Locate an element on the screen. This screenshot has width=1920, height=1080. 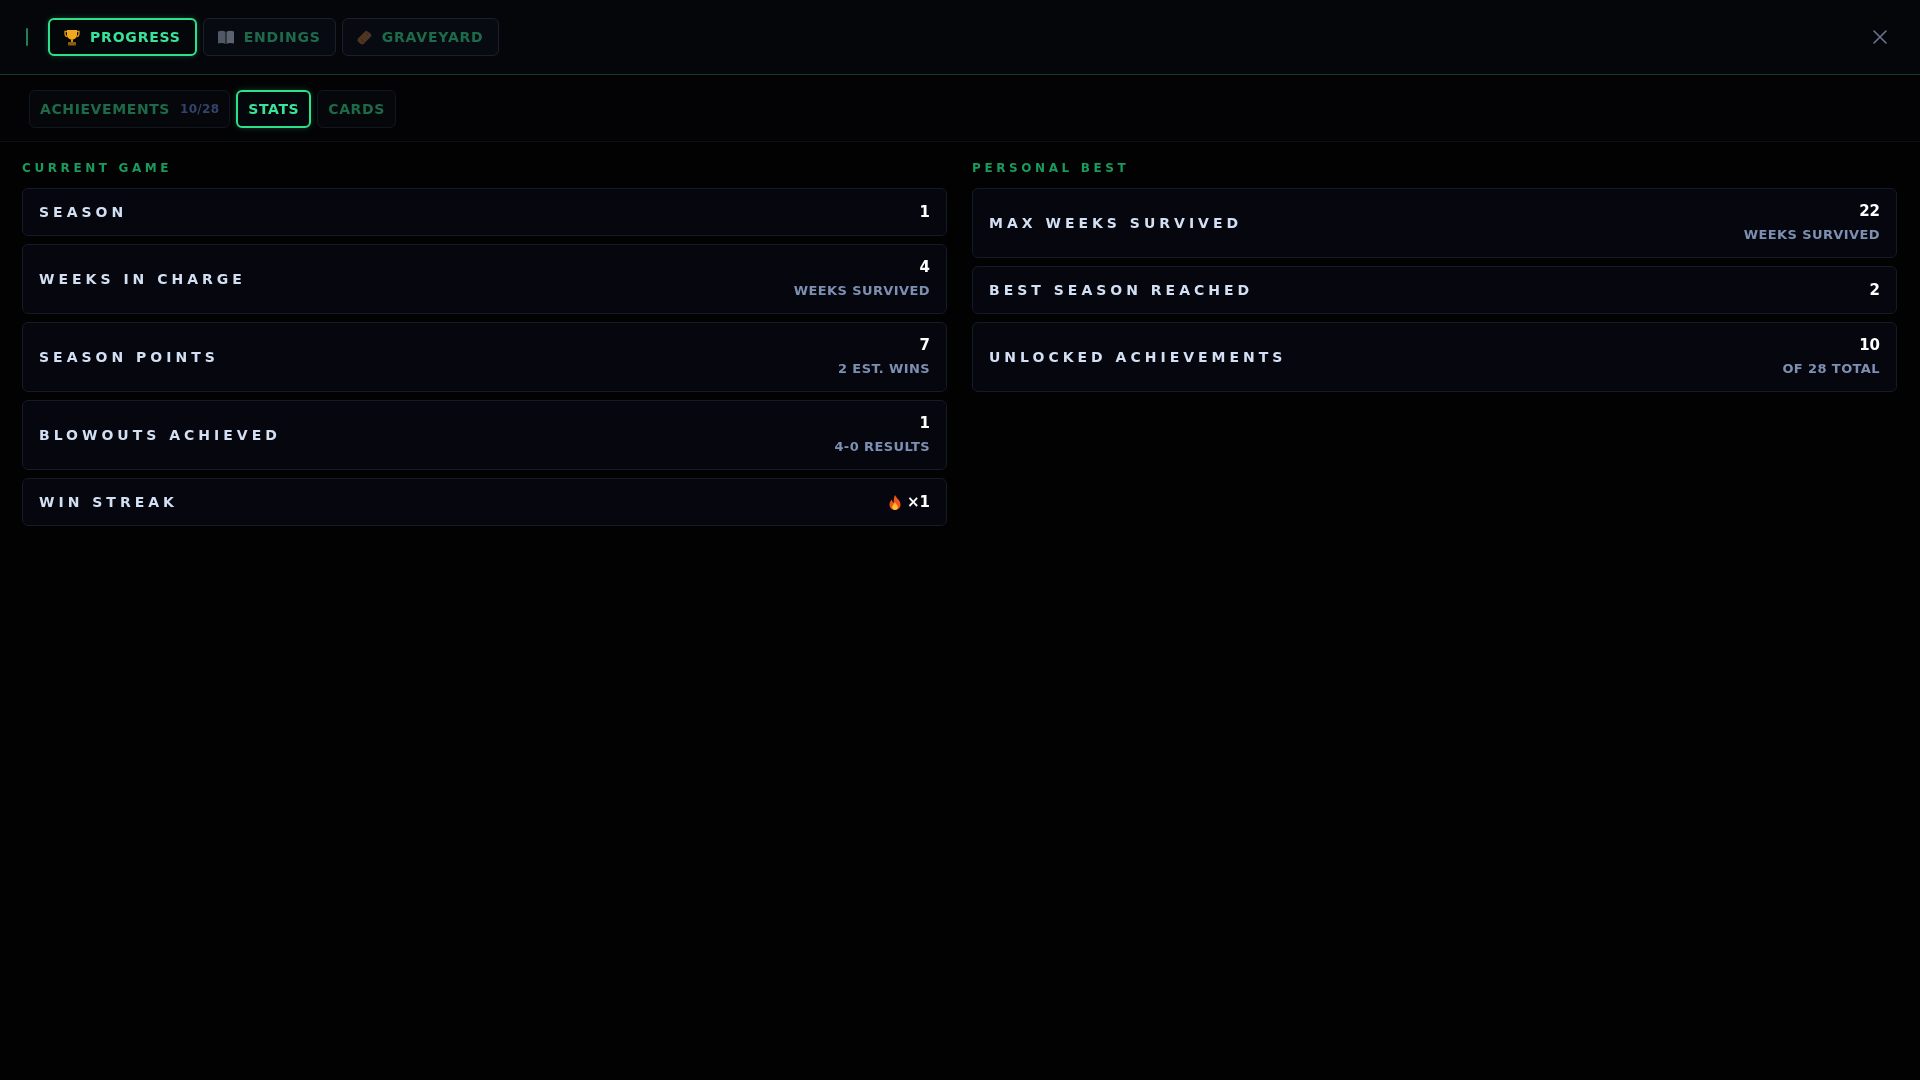
stat-value: 10 is located at coordinates (1869, 345).